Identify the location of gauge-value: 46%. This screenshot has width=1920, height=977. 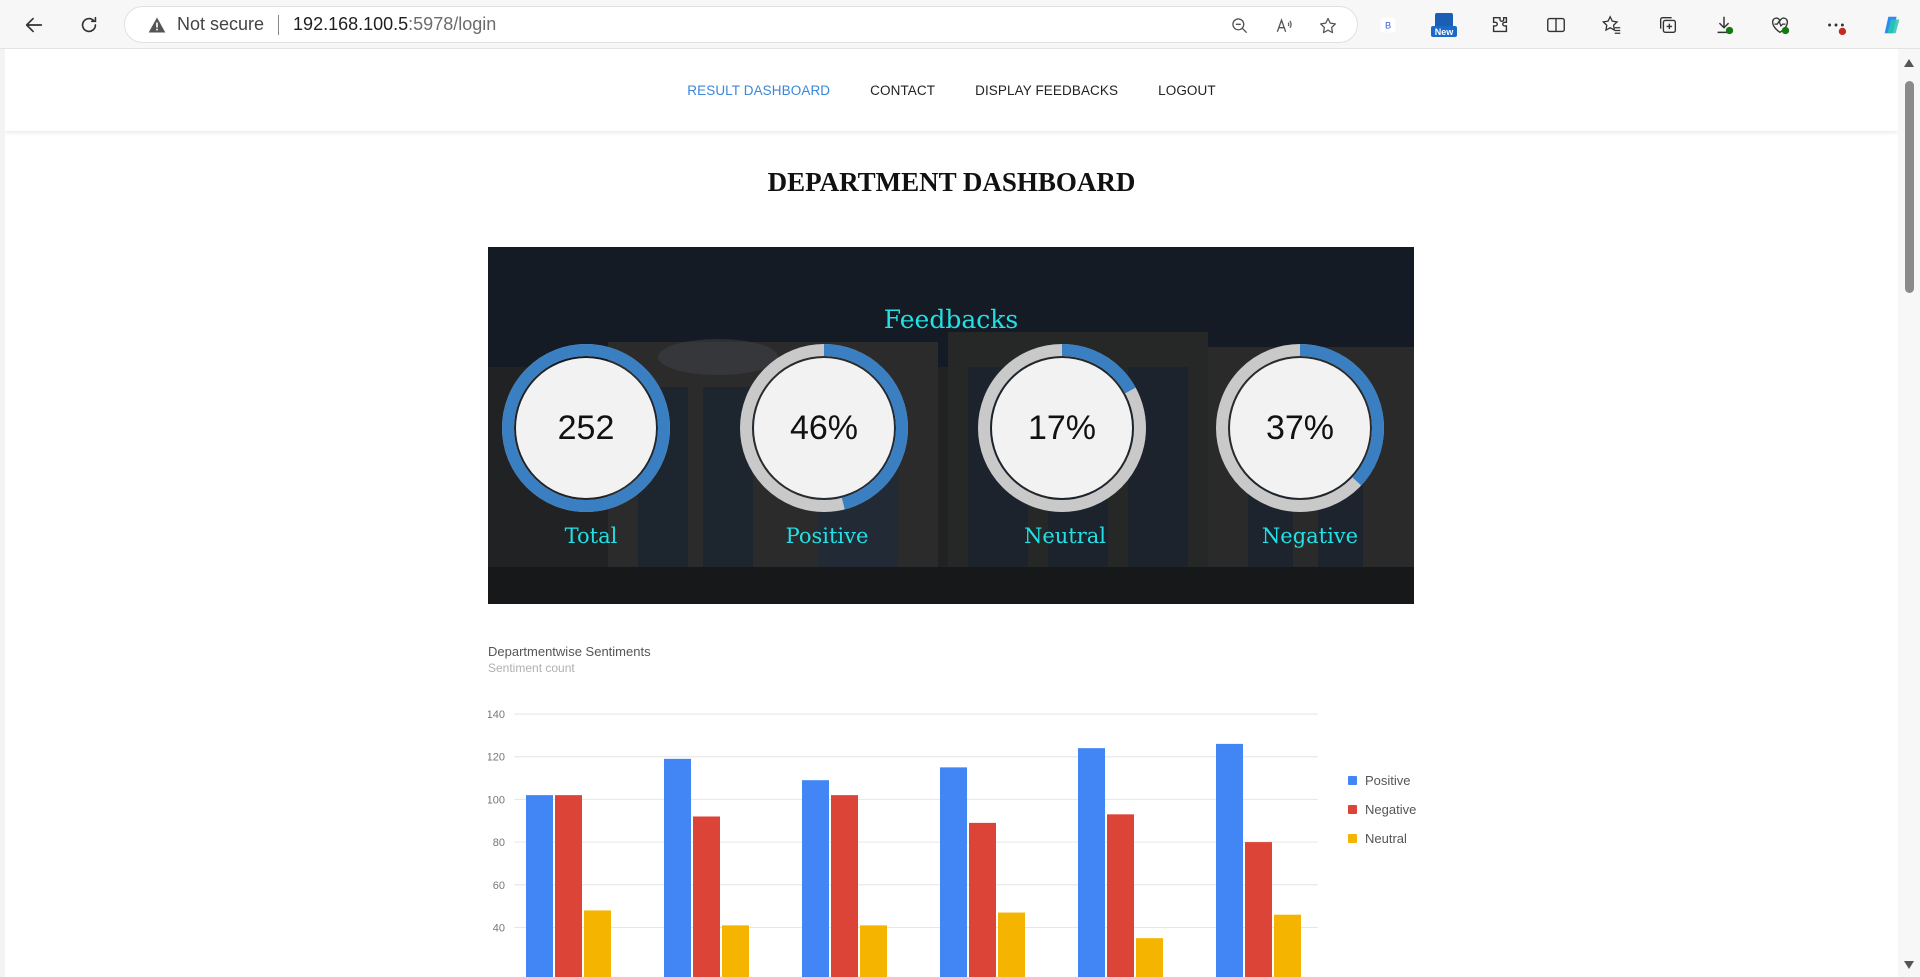
(824, 427).